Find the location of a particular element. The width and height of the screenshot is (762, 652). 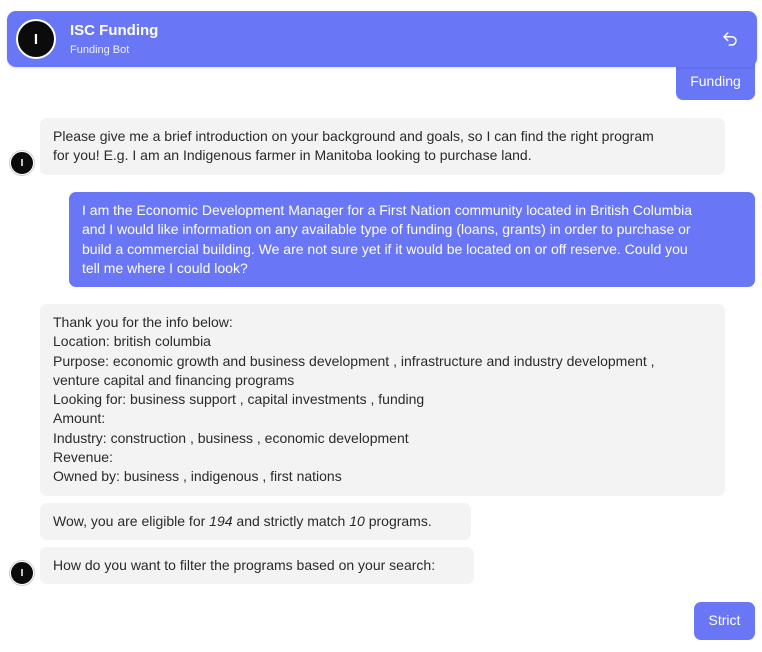

header-text: ISC Funding Funding Bot is located at coordinates (114, 39).